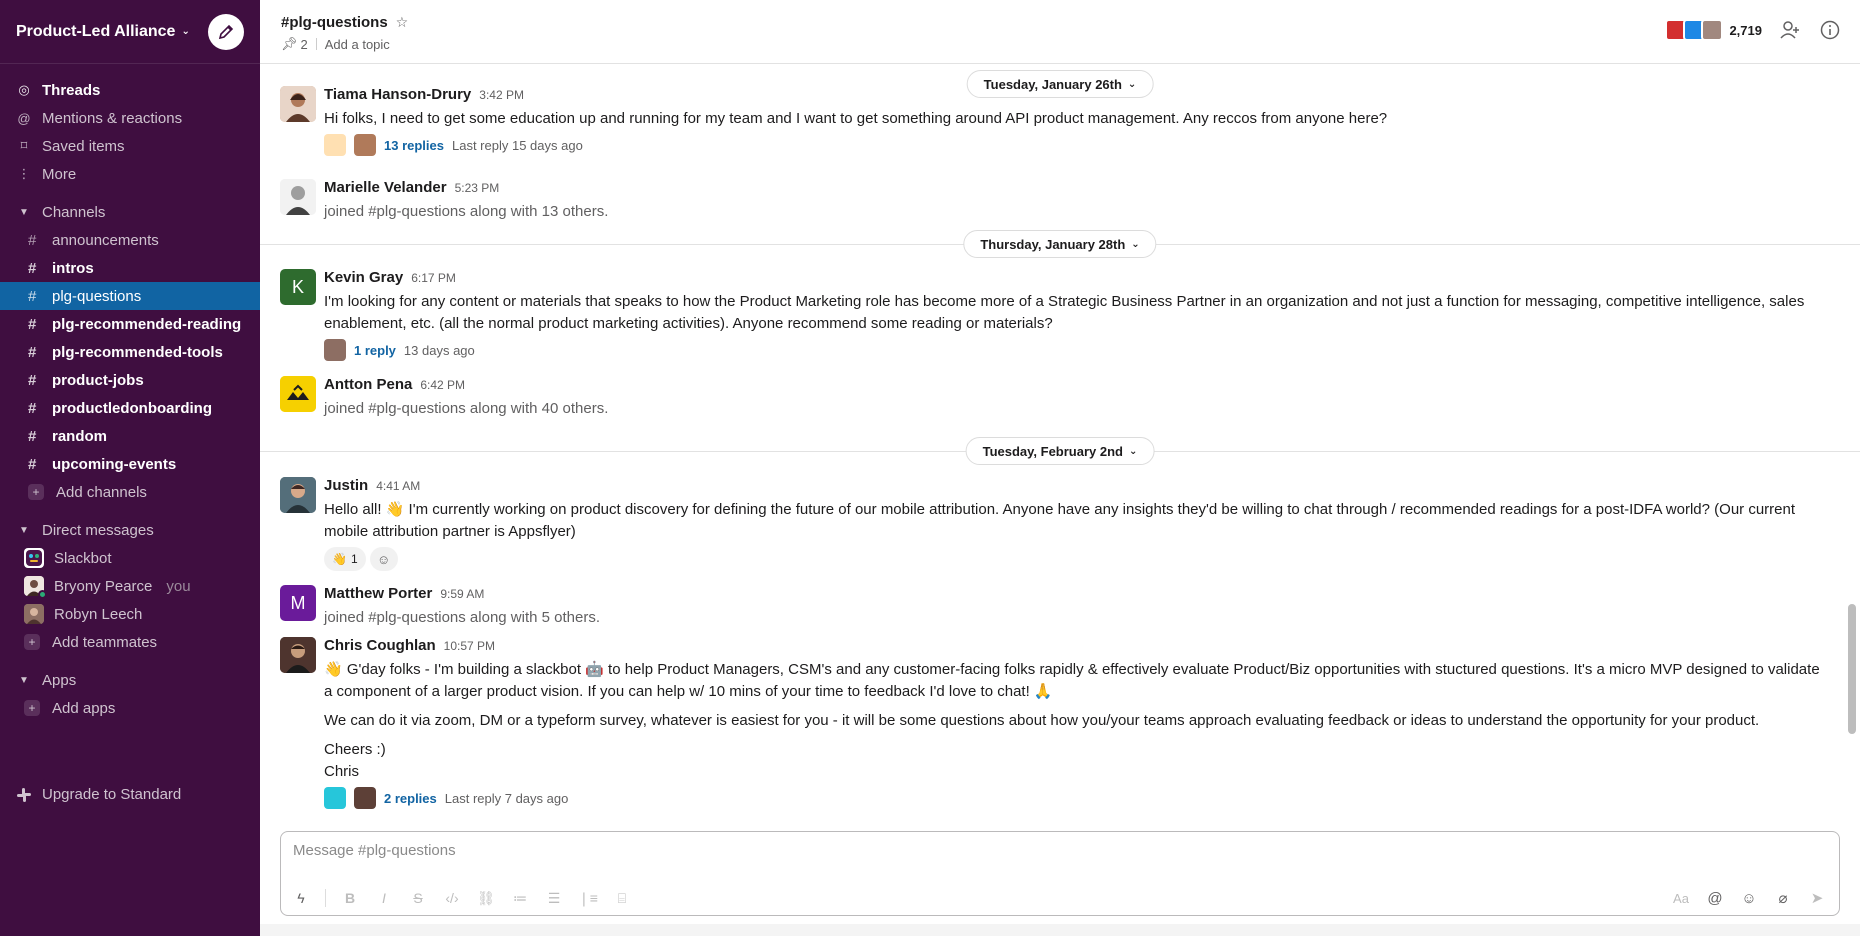 Image resolution: width=1860 pixels, height=936 pixels. I want to click on bold-icon: B, so click(350, 898).